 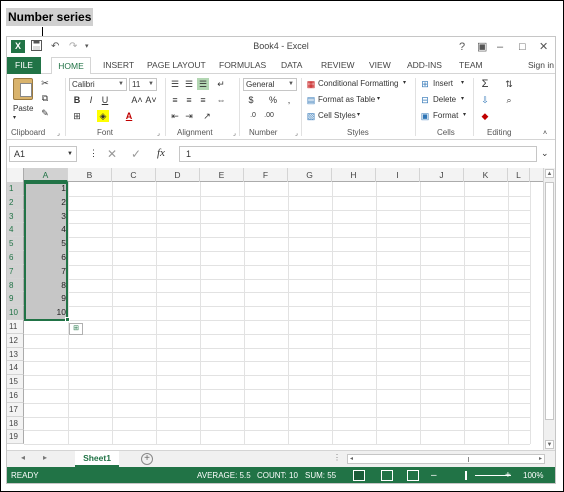 I want to click on font-size-select: 11 ▼, so click(x=143, y=84).